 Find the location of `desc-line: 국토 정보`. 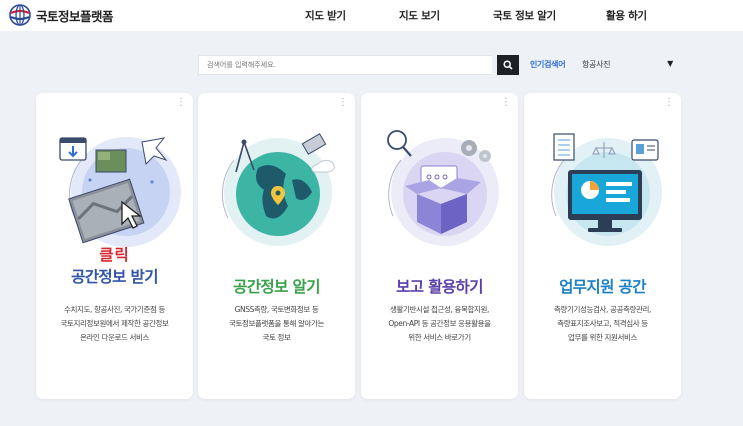

desc-line: 국토 정보 is located at coordinates (276, 337).